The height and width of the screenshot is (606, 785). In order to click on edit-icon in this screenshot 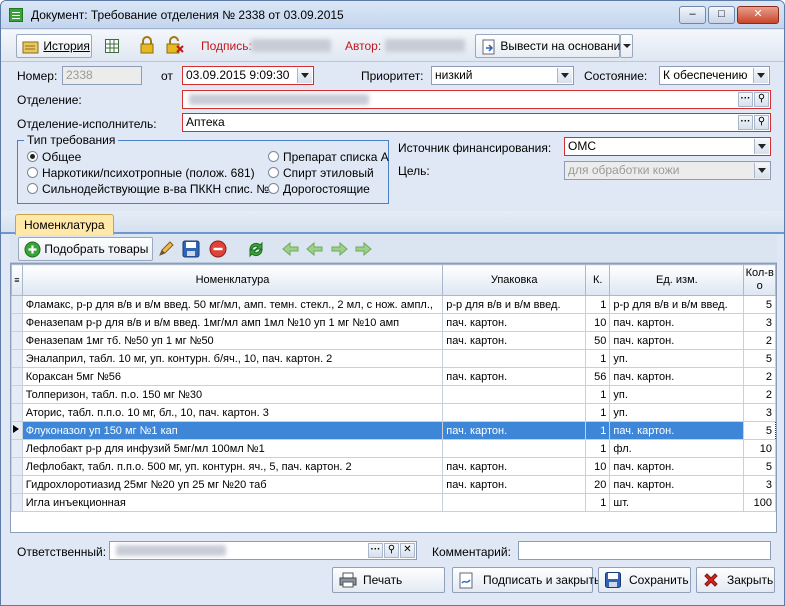, I will do `click(166, 249)`.